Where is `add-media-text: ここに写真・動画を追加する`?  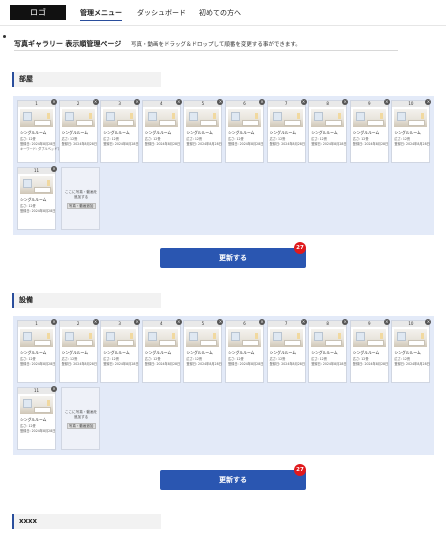
add-media-text: ここに写真・動画を追加する is located at coordinates (81, 414).